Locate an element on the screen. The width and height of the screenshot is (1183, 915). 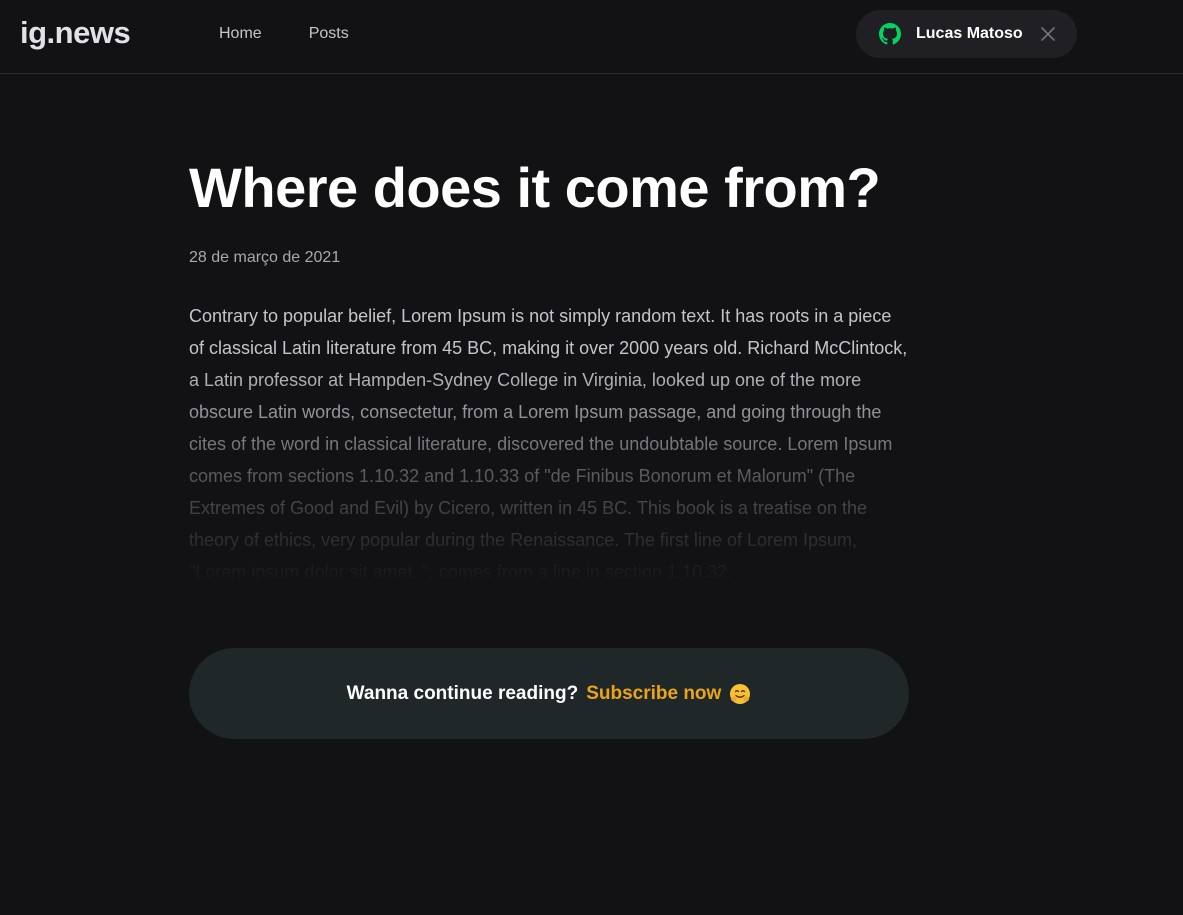
user-name: Lucas Matoso is located at coordinates (969, 33).